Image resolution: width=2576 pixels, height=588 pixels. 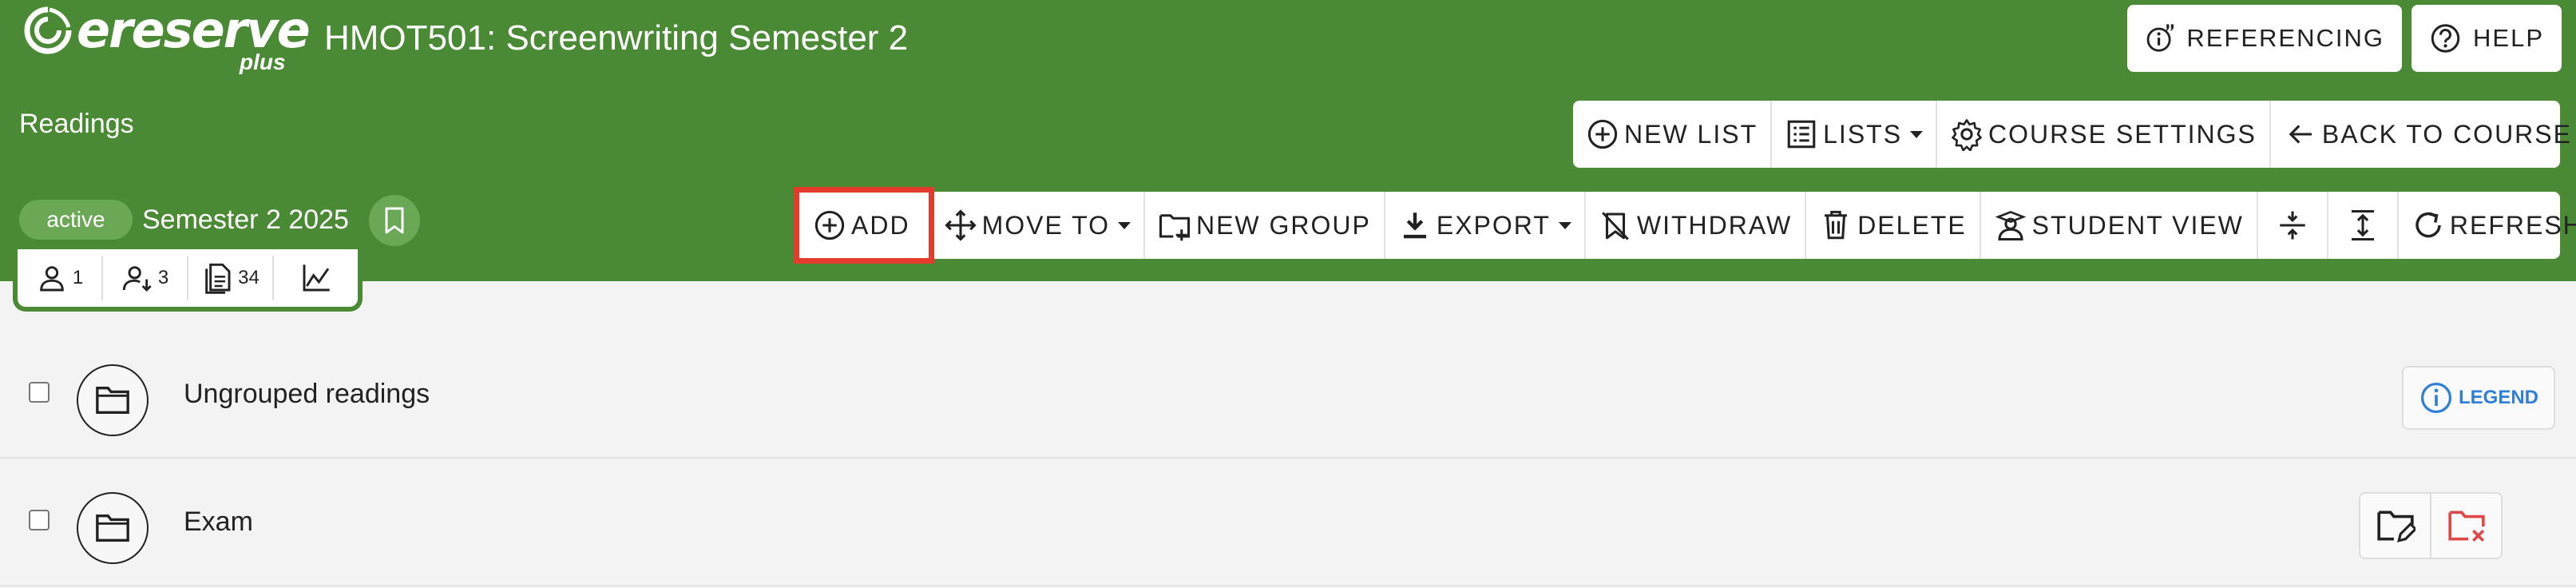 I want to click on referencing-button: REFERENCING, so click(x=2264, y=38).